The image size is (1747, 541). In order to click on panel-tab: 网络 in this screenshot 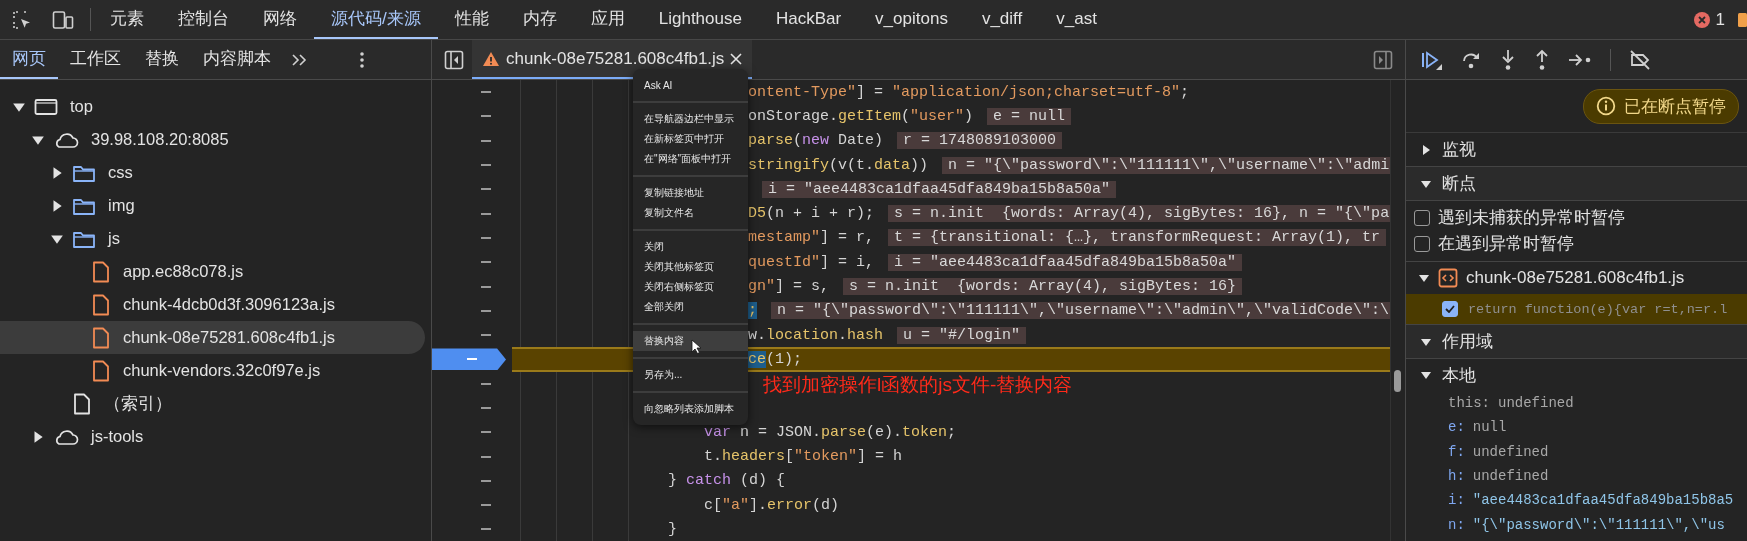, I will do `click(280, 19)`.